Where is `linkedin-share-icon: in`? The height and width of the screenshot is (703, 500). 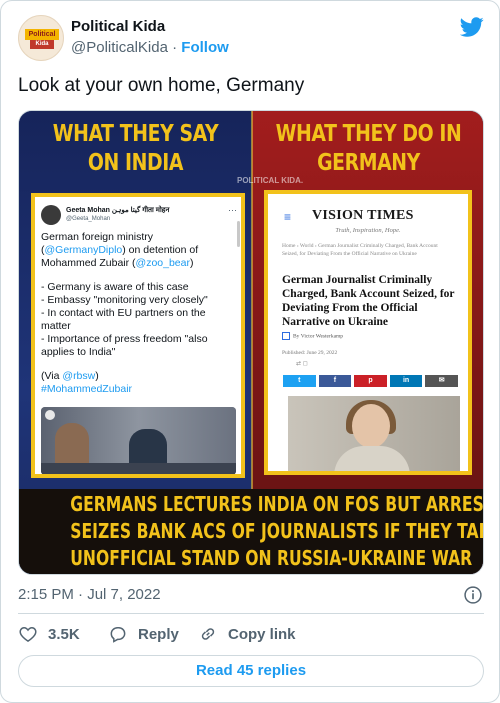
linkedin-share-icon: in is located at coordinates (406, 381).